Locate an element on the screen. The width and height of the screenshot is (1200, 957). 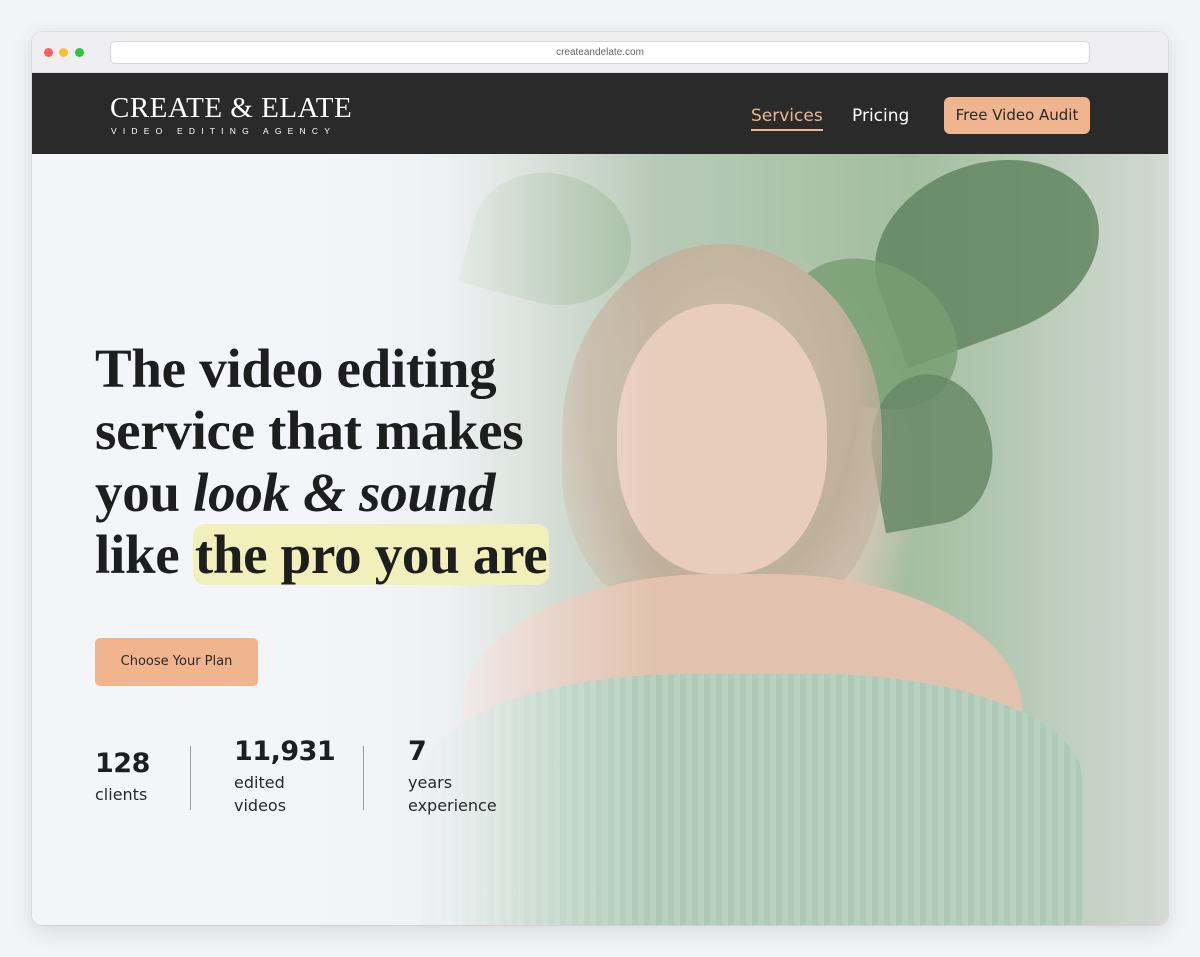
close-window-dot is located at coordinates (48, 52).